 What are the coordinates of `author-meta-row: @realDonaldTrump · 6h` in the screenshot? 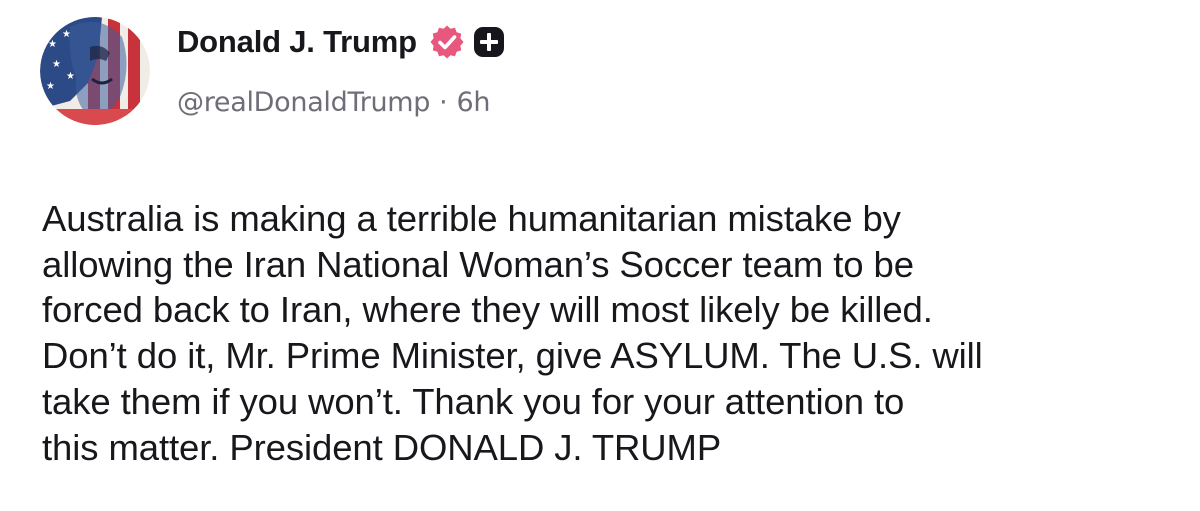 It's located at (333, 102).